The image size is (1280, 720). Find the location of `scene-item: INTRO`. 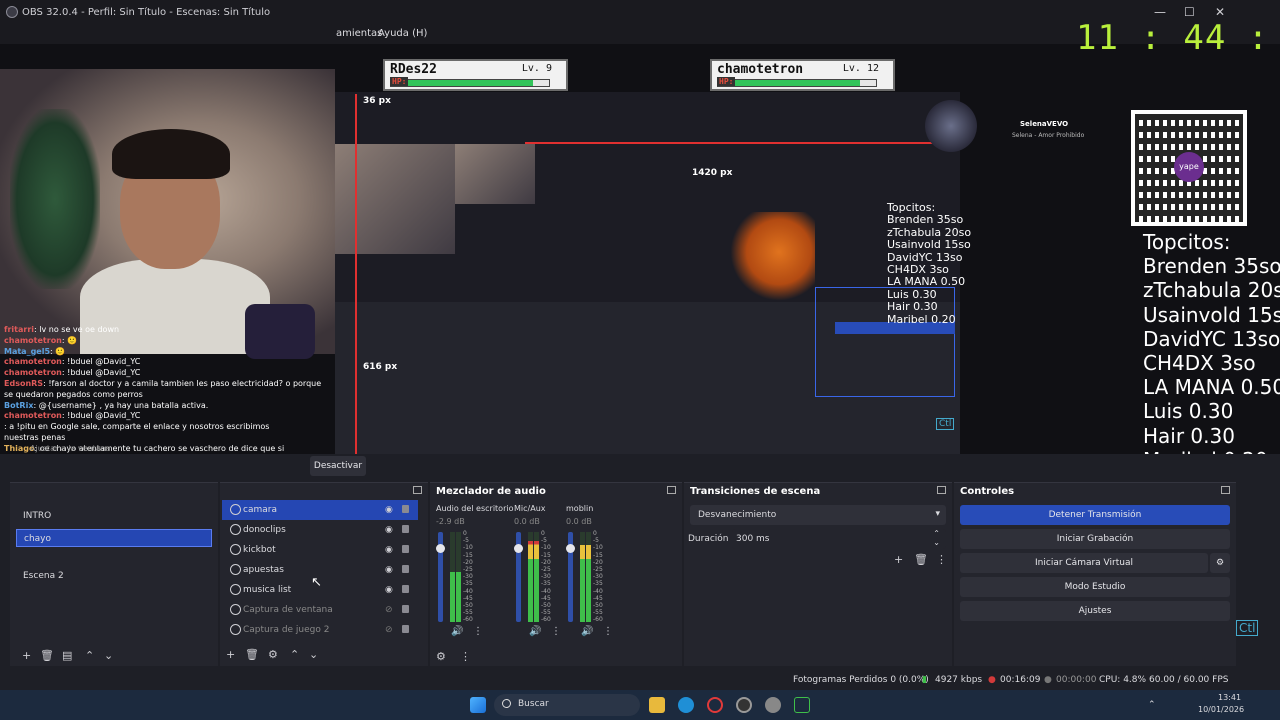

scene-item: INTRO is located at coordinates (114, 516).